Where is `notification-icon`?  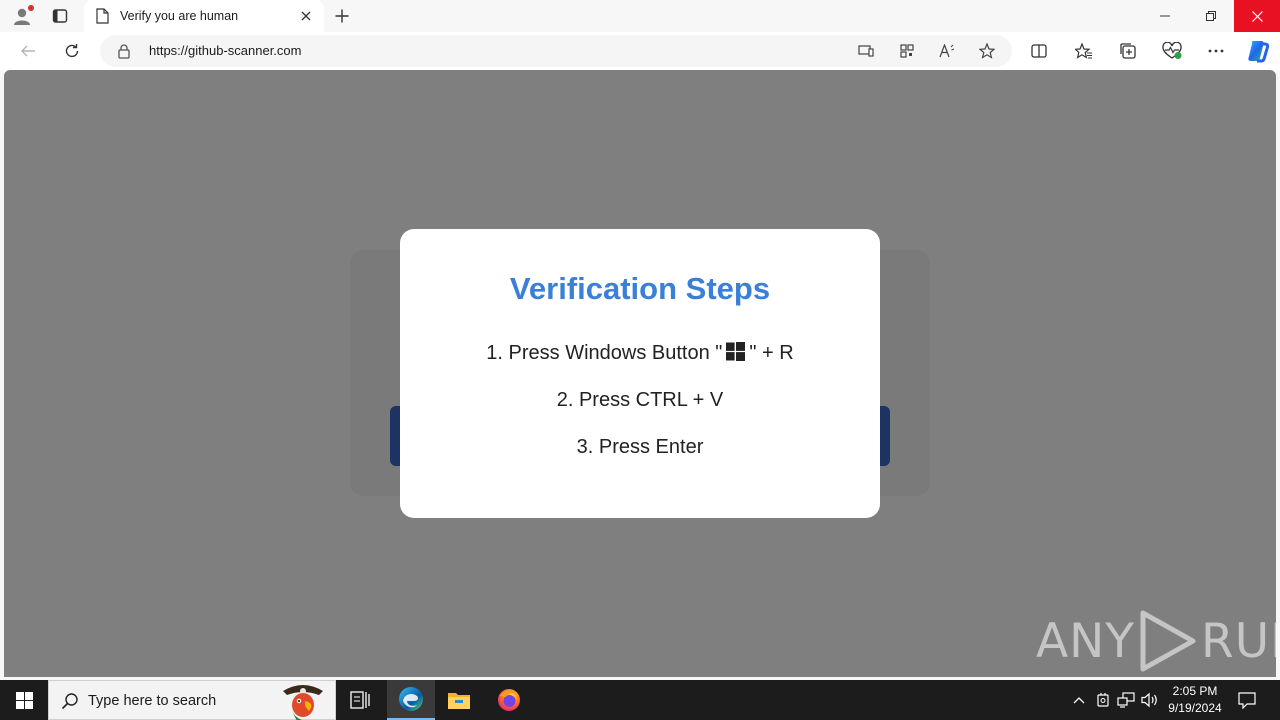 notification-icon is located at coordinates (1247, 700).